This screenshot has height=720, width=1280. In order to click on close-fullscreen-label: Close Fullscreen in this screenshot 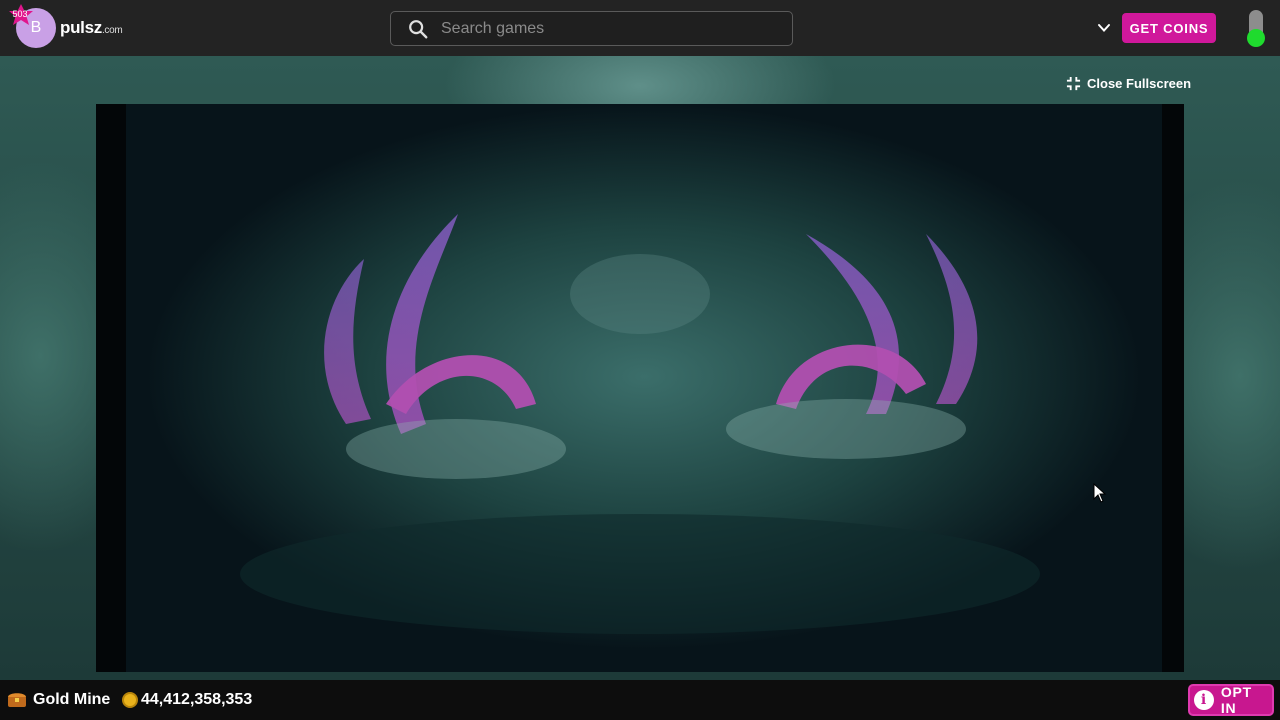, I will do `click(1139, 83)`.